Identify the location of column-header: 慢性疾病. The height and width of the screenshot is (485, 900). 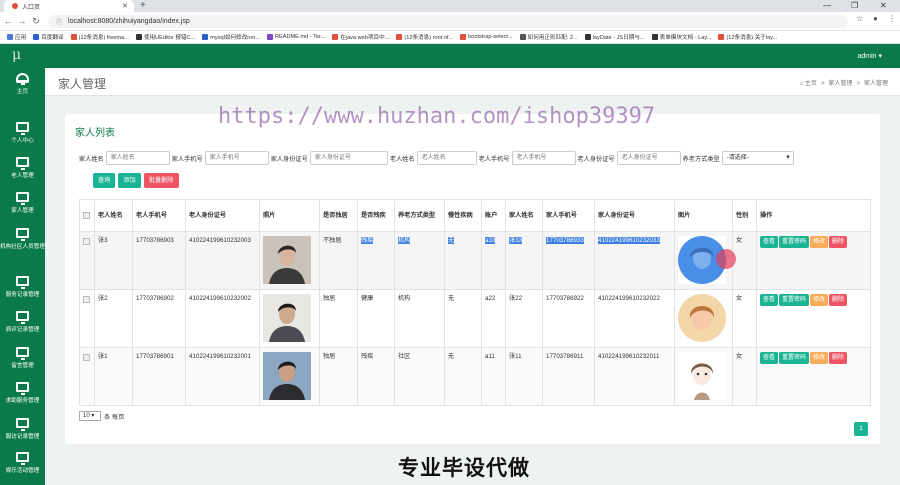
(463, 215).